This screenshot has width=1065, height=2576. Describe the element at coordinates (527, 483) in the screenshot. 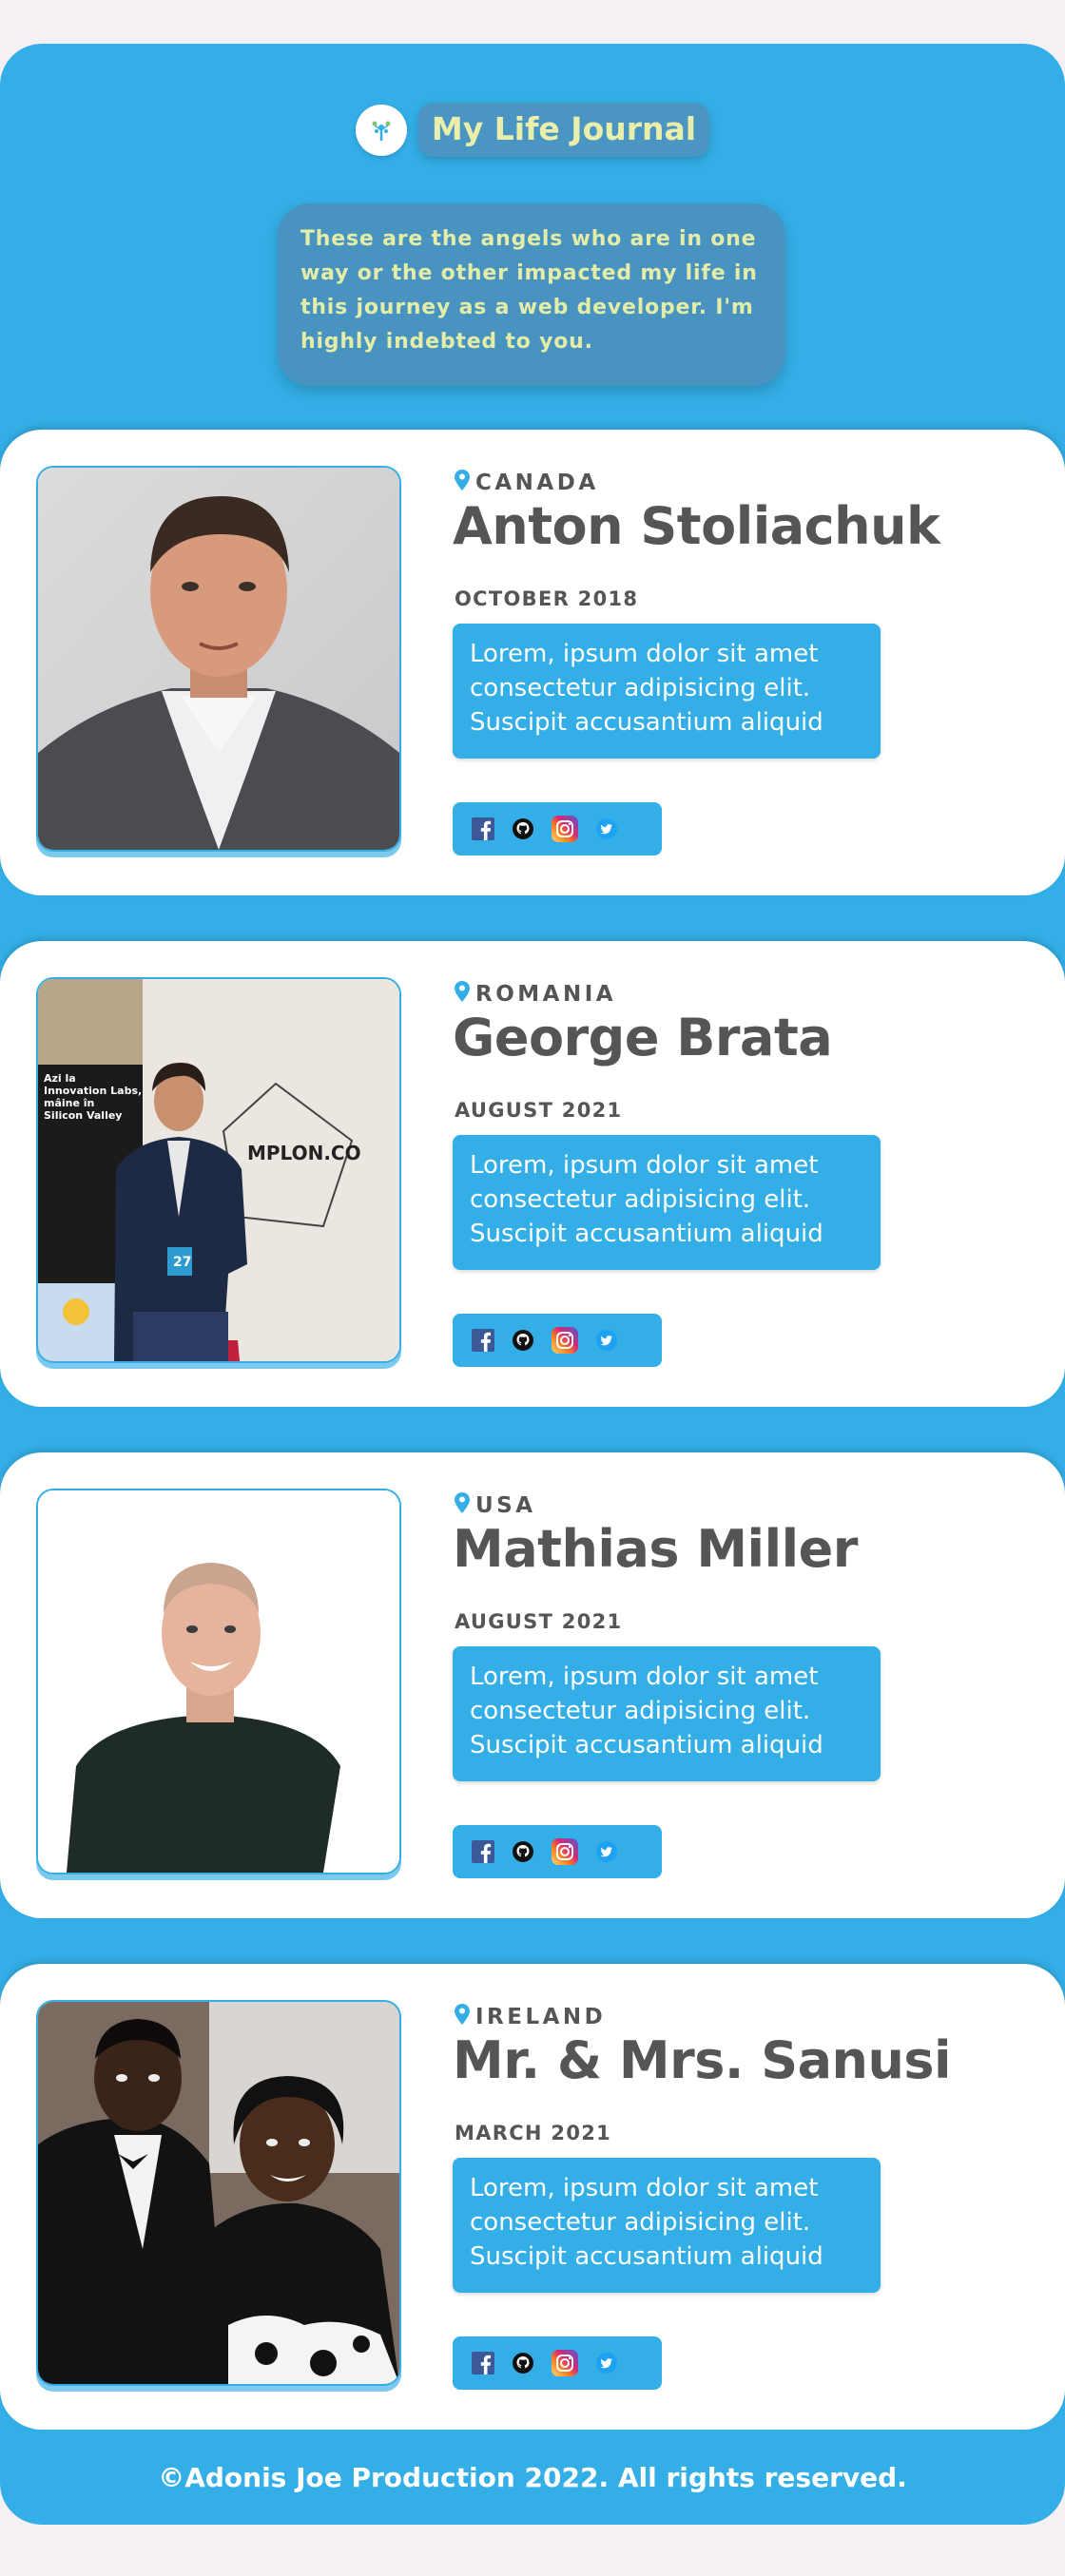

I see `country-label: CANADA` at that location.